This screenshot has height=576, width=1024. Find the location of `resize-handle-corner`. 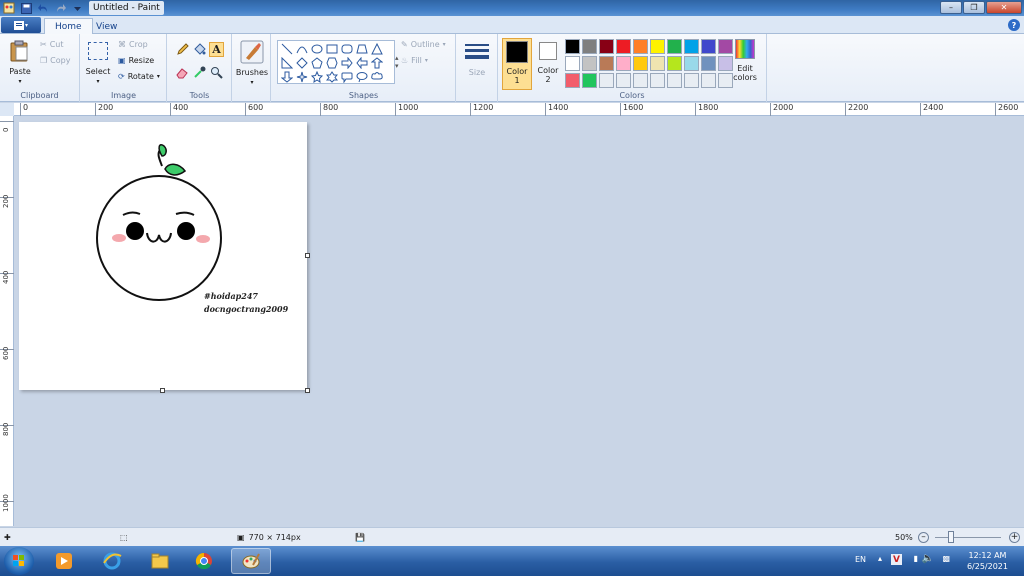

resize-handle-corner is located at coordinates (307, 390).